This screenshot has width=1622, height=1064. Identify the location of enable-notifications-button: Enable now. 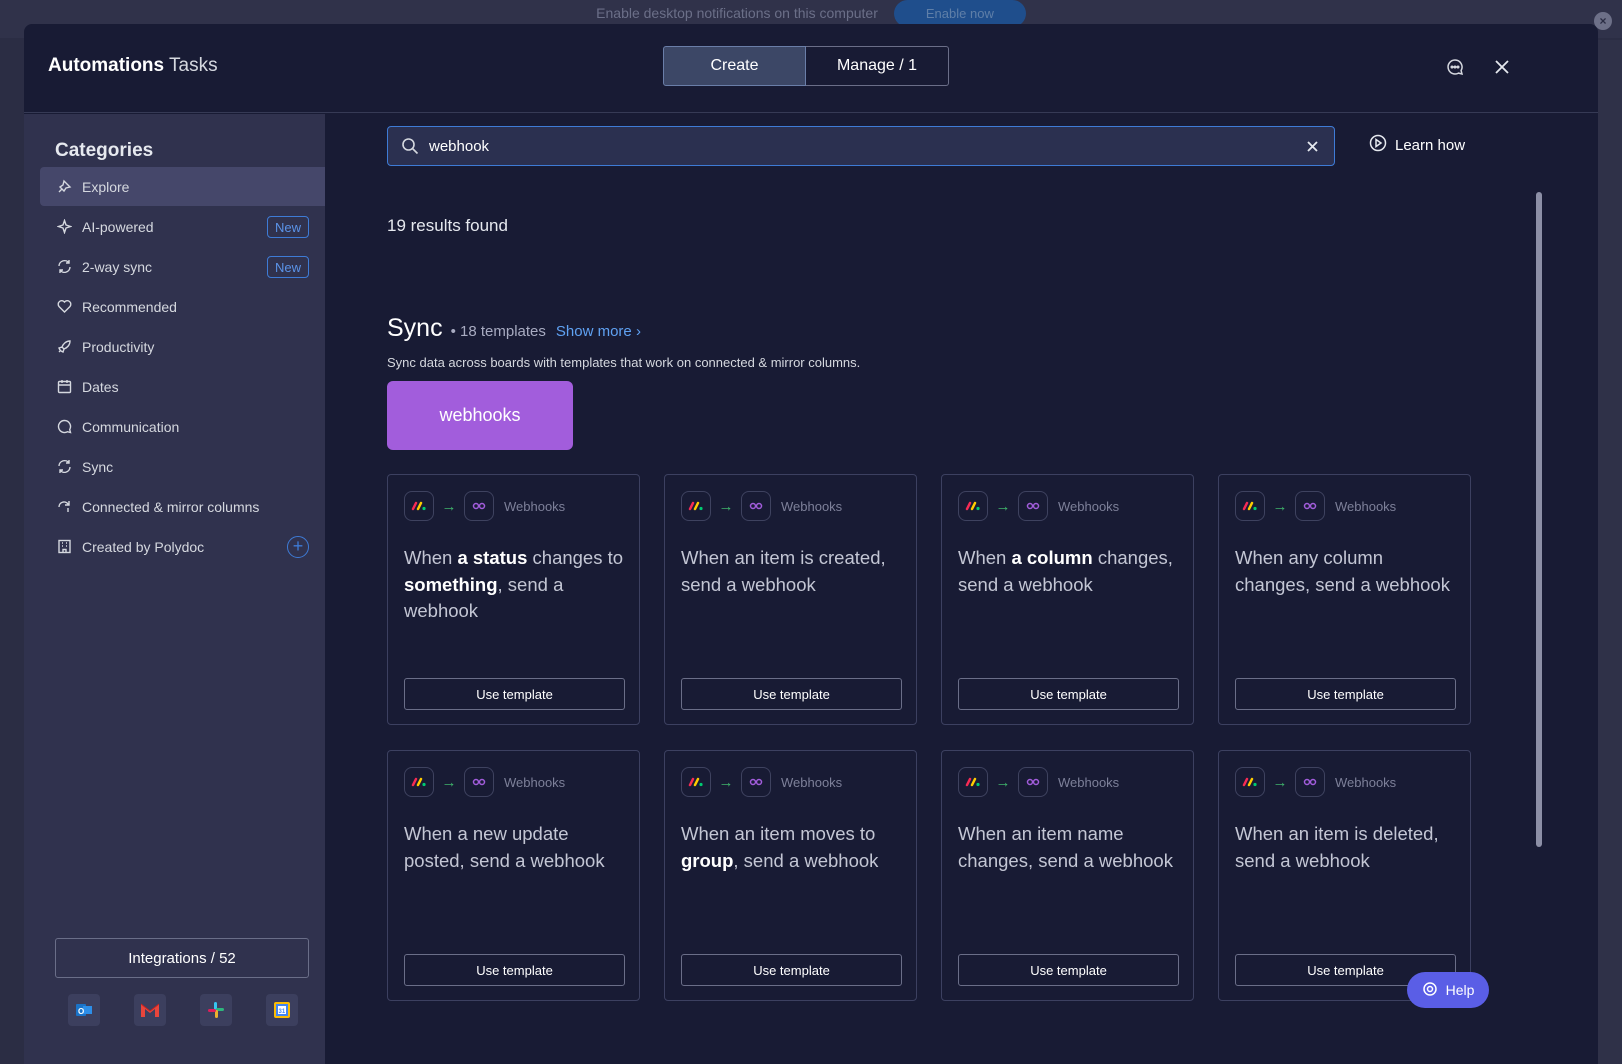
(959, 13).